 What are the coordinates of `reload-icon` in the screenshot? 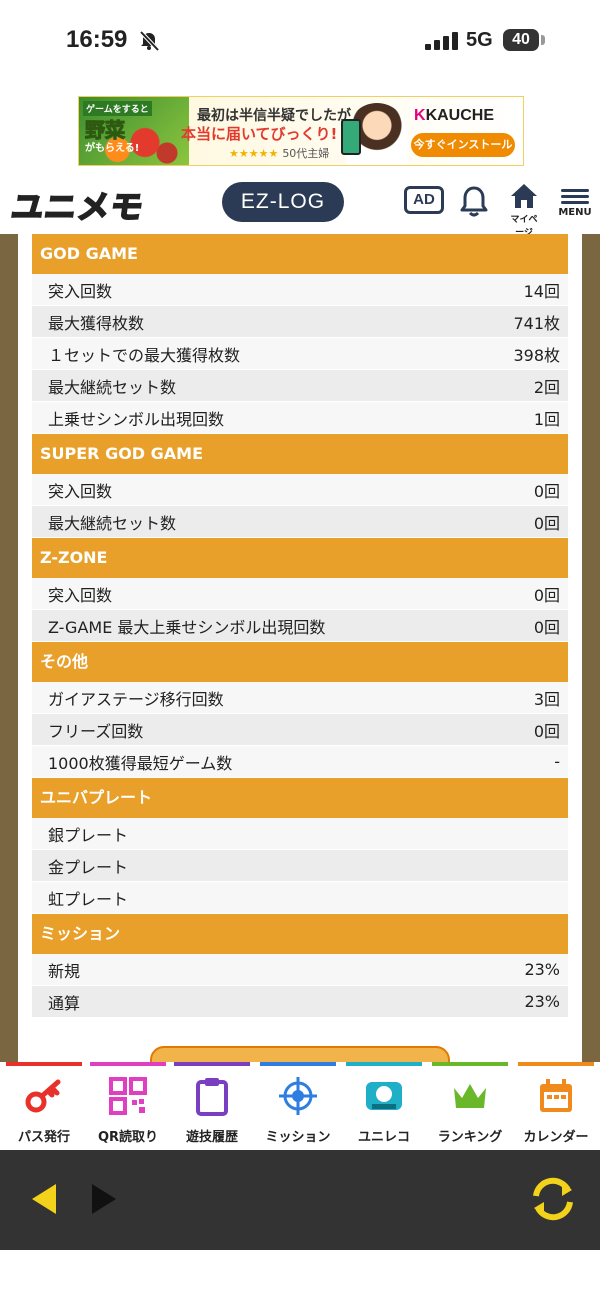 It's located at (553, 1199).